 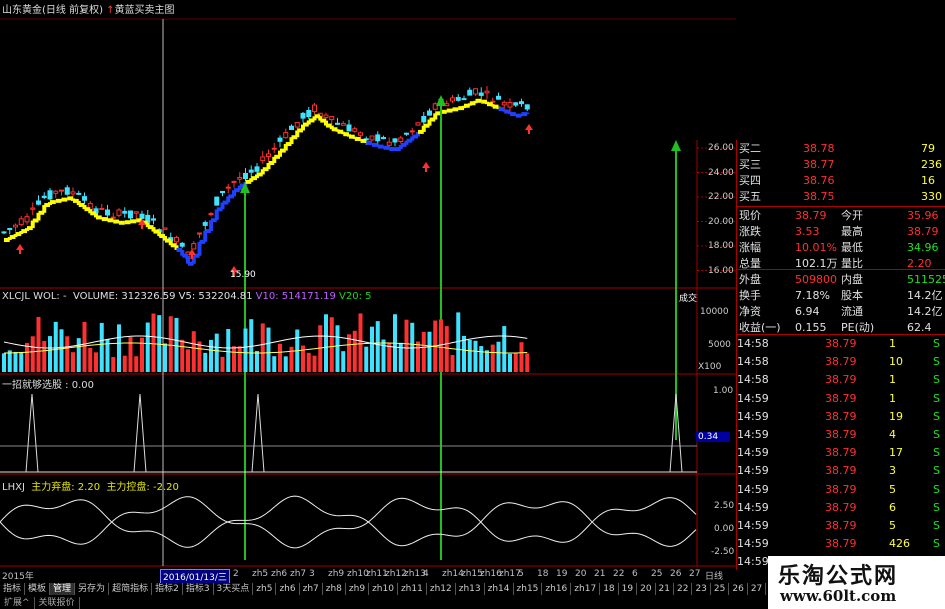 I want to click on period-label: 日线, so click(x=714, y=575).